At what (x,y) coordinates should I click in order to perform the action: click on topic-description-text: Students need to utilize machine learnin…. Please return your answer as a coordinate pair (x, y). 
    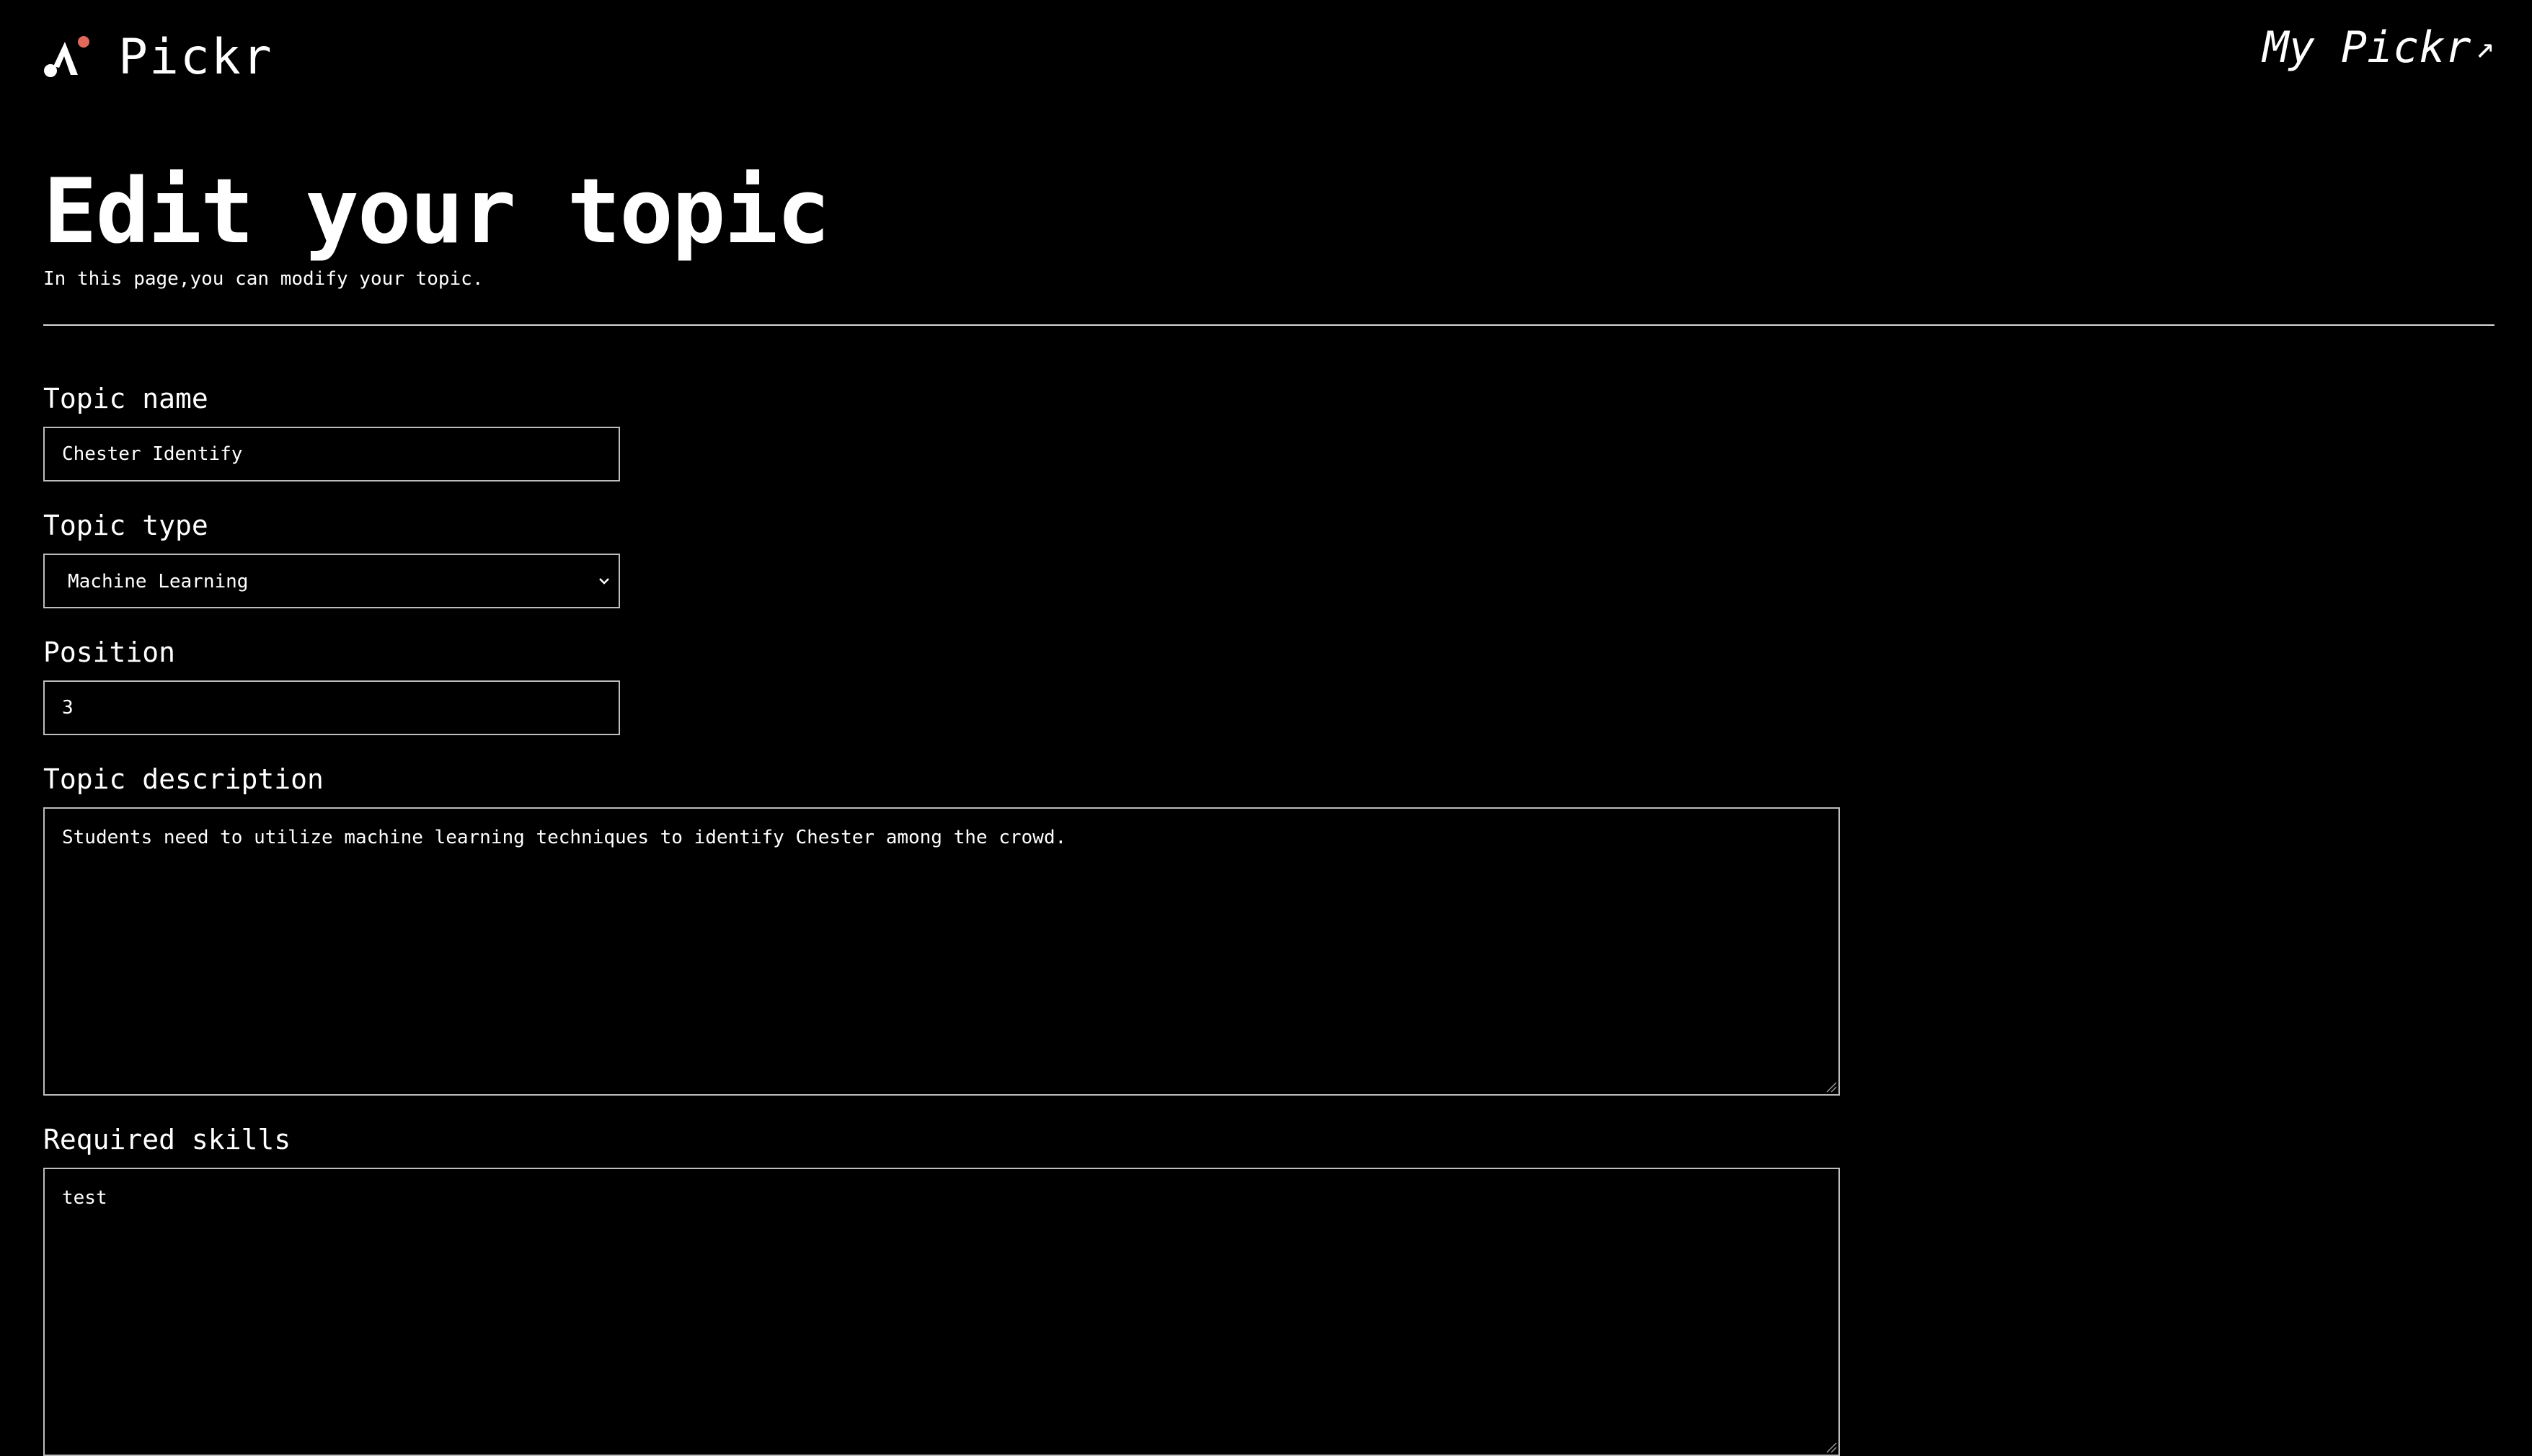
    Looking at the image, I should click on (564, 837).